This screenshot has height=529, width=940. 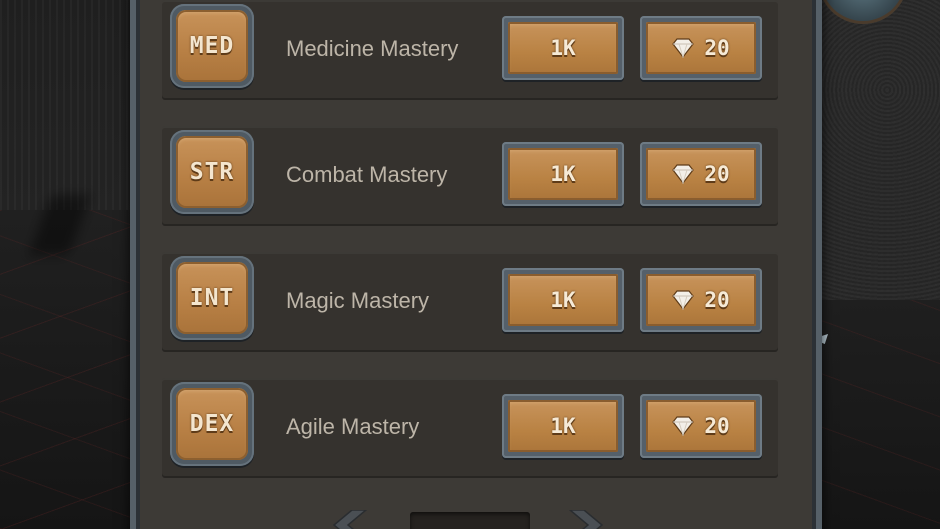 What do you see at coordinates (470, 302) in the screenshot?
I see `mastery-row-int: INT Magic Mastery 1K 20` at bounding box center [470, 302].